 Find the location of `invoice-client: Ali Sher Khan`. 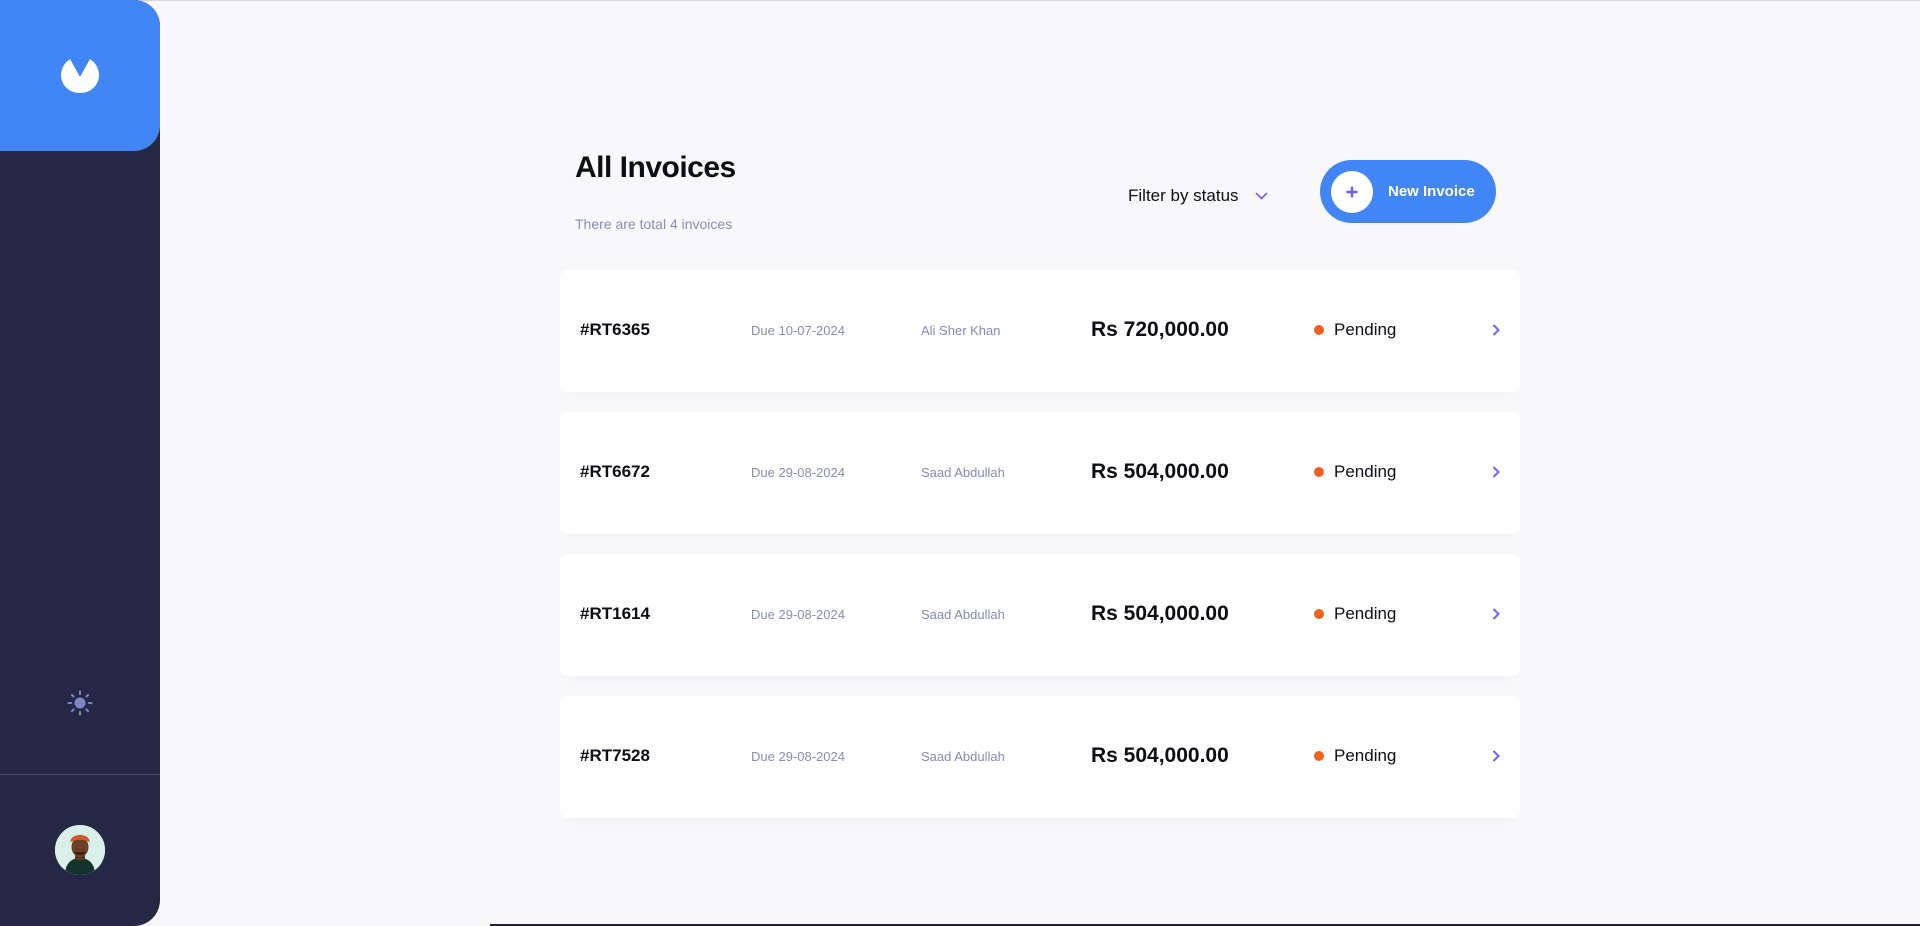

invoice-client: Ali Sher Khan is located at coordinates (961, 330).